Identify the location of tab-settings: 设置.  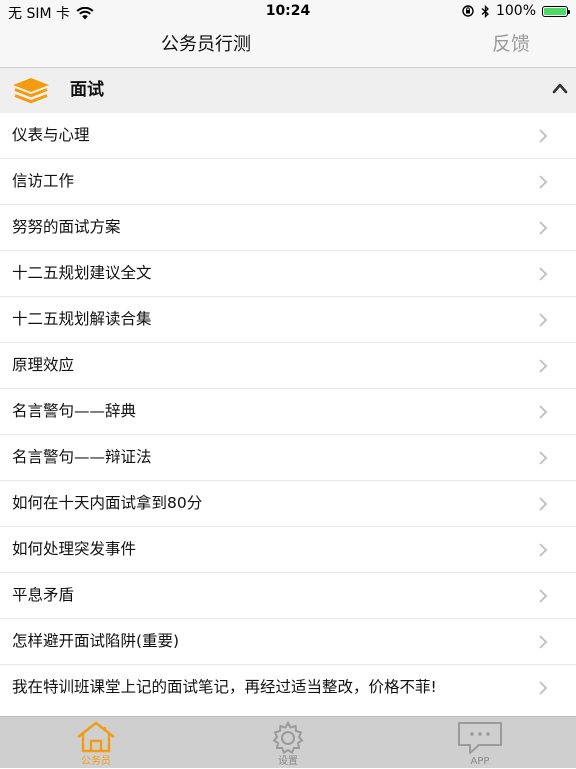
(288, 743).